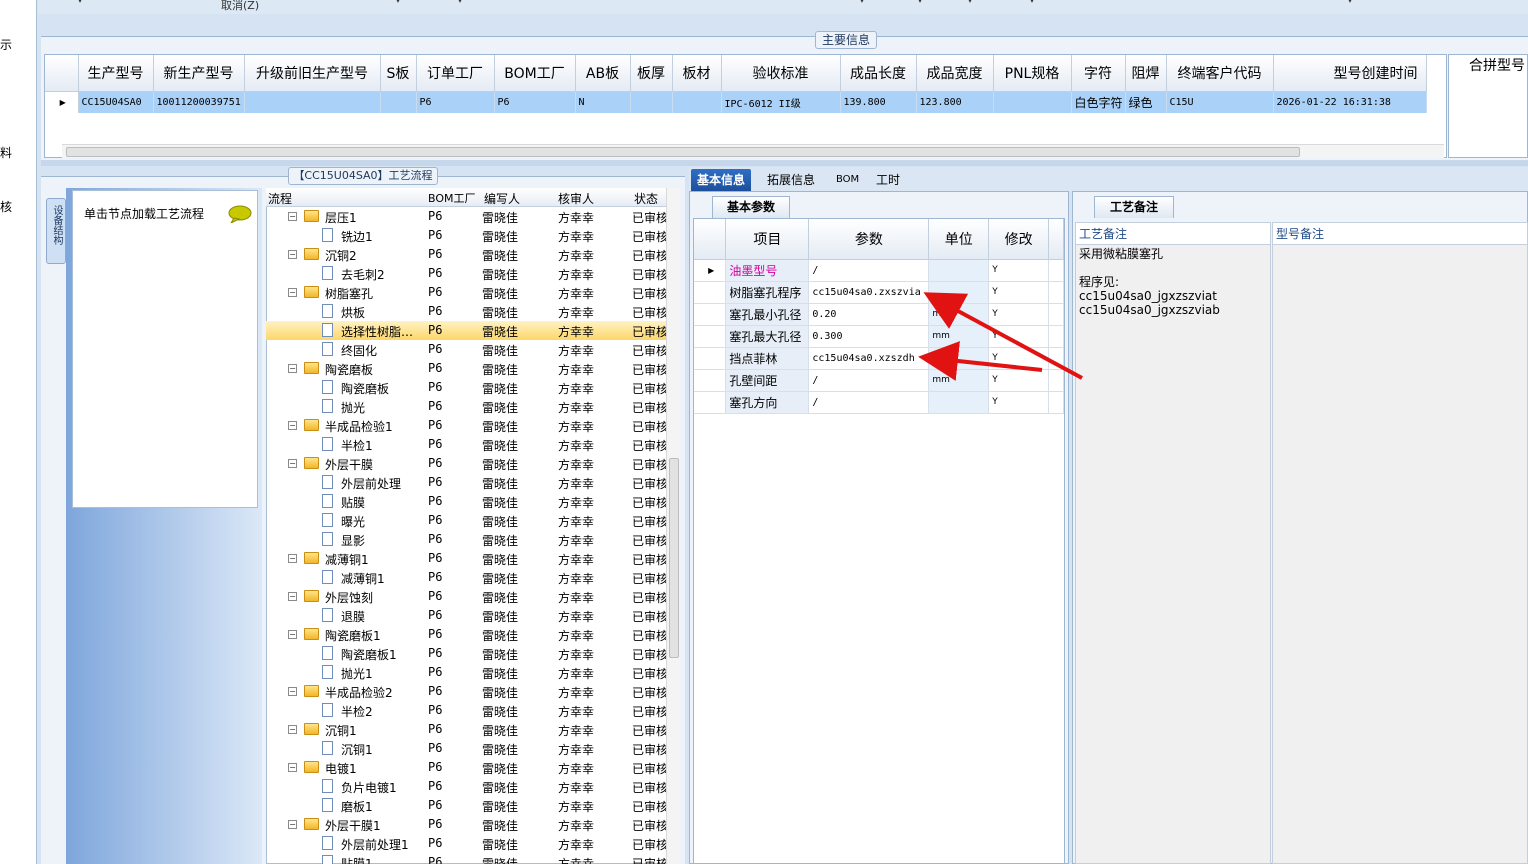 The image size is (1528, 864). Describe the element at coordinates (878, 102) in the screenshot. I see `table-cell: 139.800` at that location.